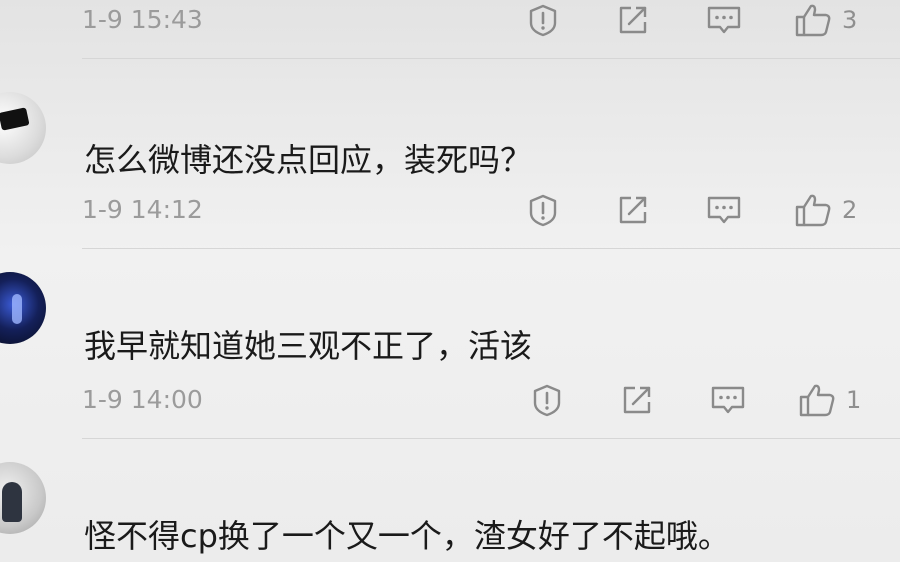 The height and width of the screenshot is (562, 900). What do you see at coordinates (142, 19) in the screenshot?
I see `comment-timestamp: 1-9 15:43` at bounding box center [142, 19].